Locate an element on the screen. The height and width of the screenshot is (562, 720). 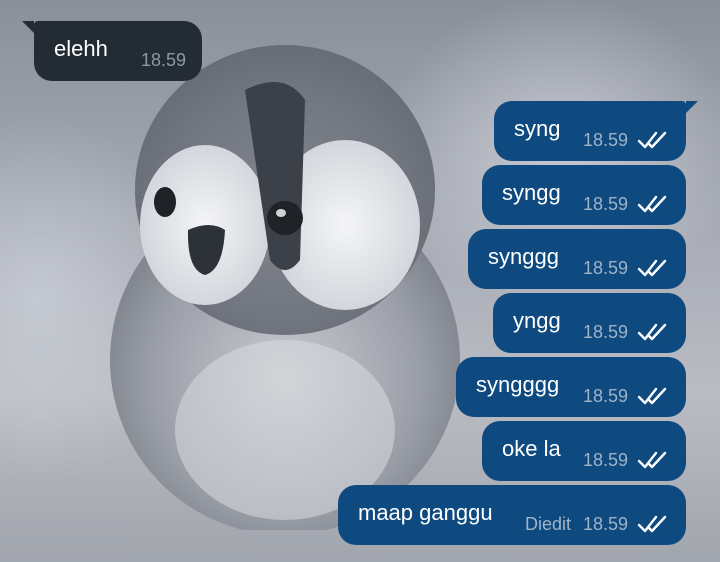
outgoing-message: syngg 18.59 is located at coordinates (584, 195).